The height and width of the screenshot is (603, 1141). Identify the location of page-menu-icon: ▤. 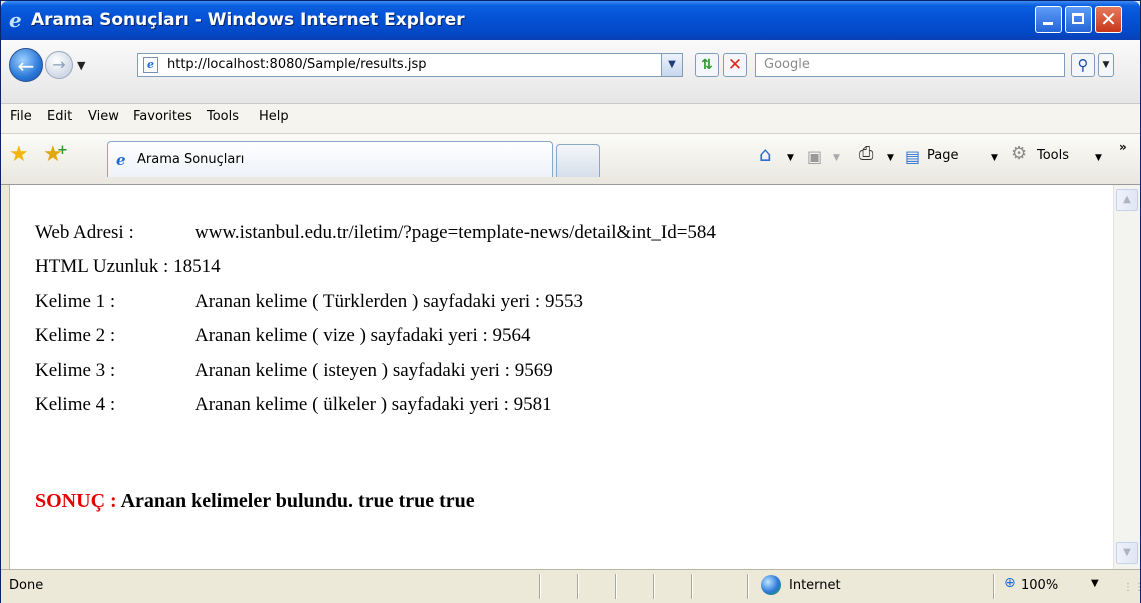
(913, 156).